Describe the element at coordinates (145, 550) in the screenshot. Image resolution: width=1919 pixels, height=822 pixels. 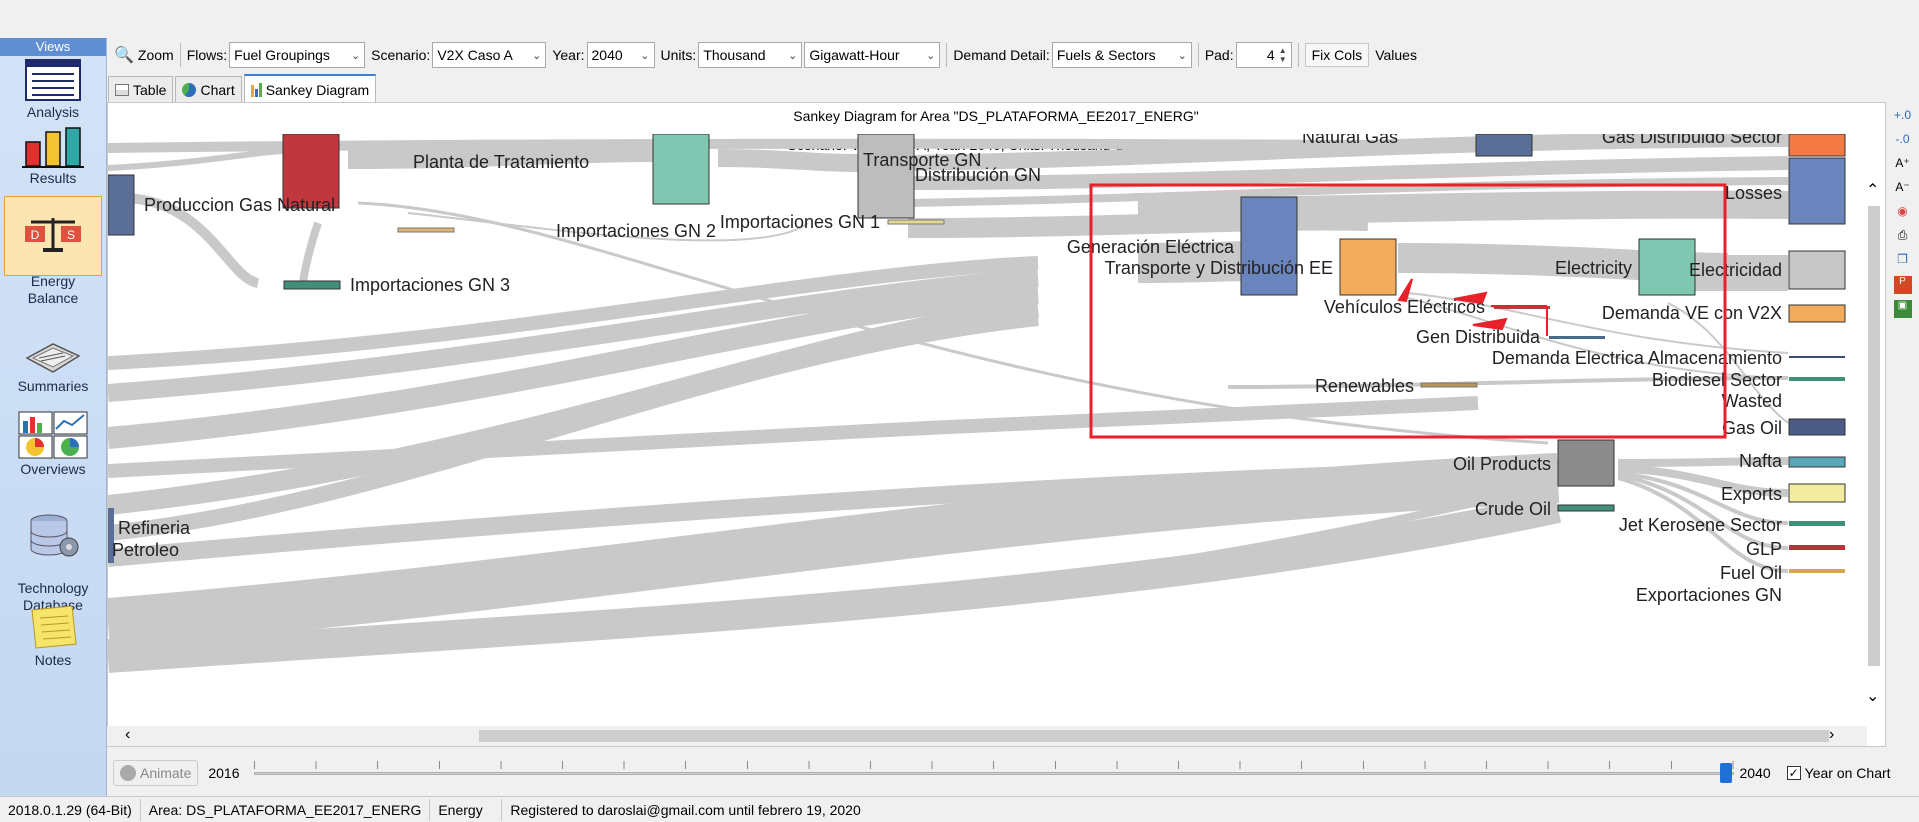
I see `label-petroleo: Petroleo` at that location.